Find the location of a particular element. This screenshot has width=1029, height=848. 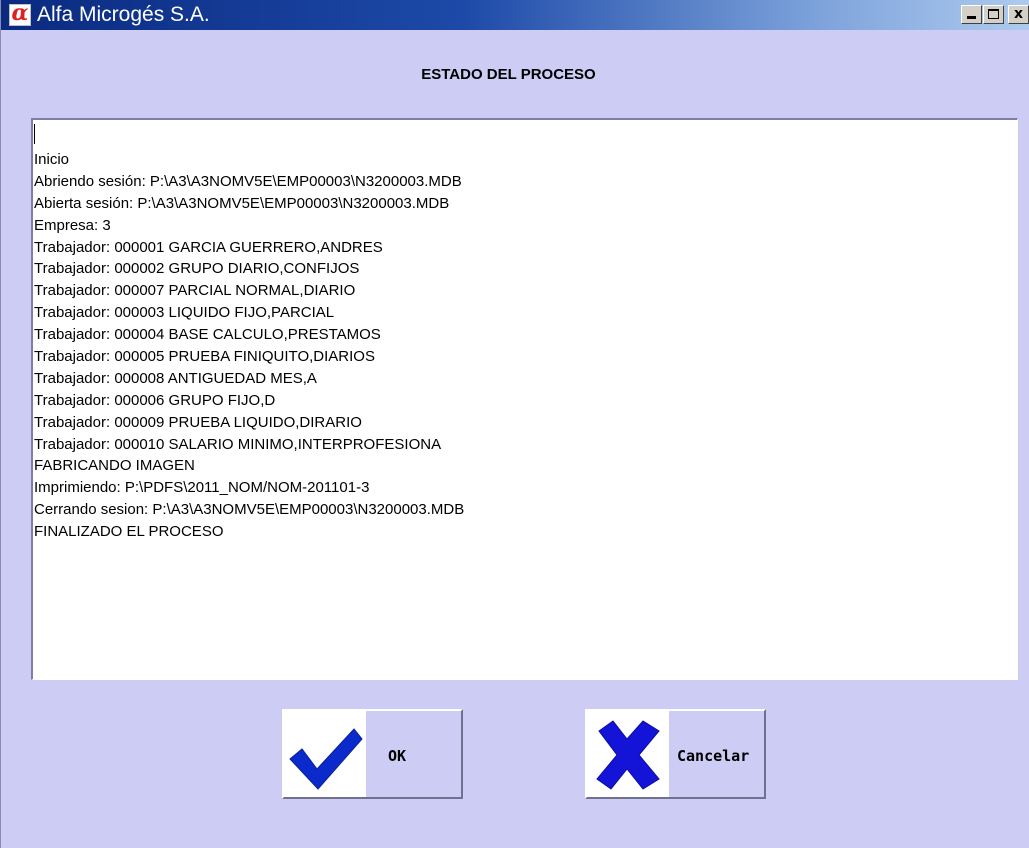

alpha-app-icon: α is located at coordinates (20, 13).